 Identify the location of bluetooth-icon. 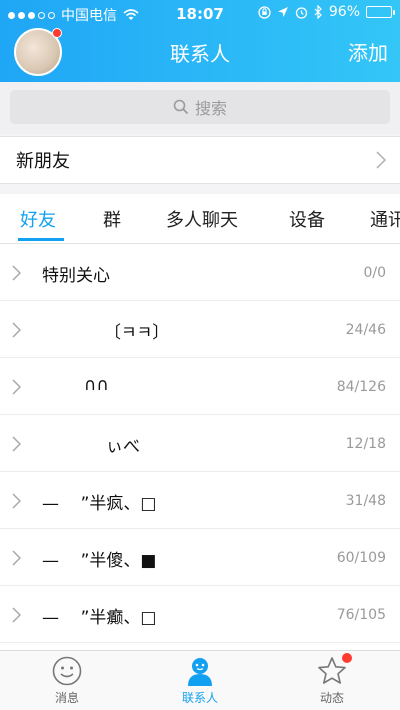
(318, 12).